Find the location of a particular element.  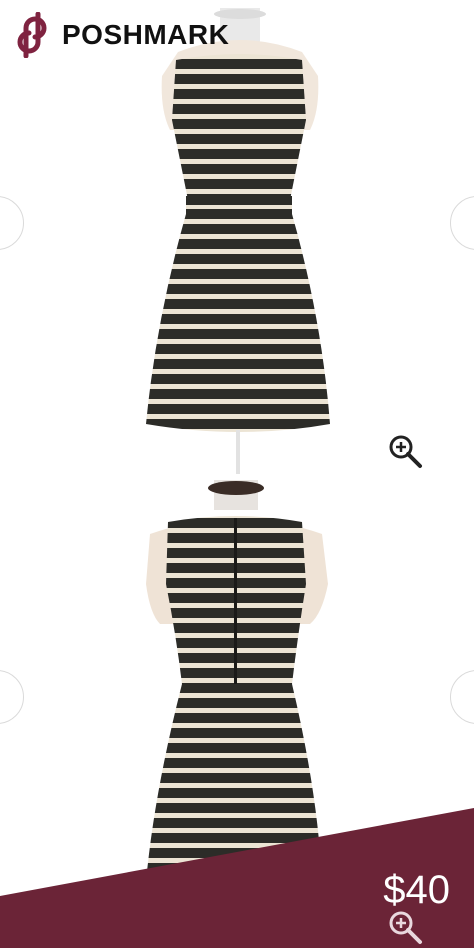

header: POSHMARK is located at coordinates (120, 35).